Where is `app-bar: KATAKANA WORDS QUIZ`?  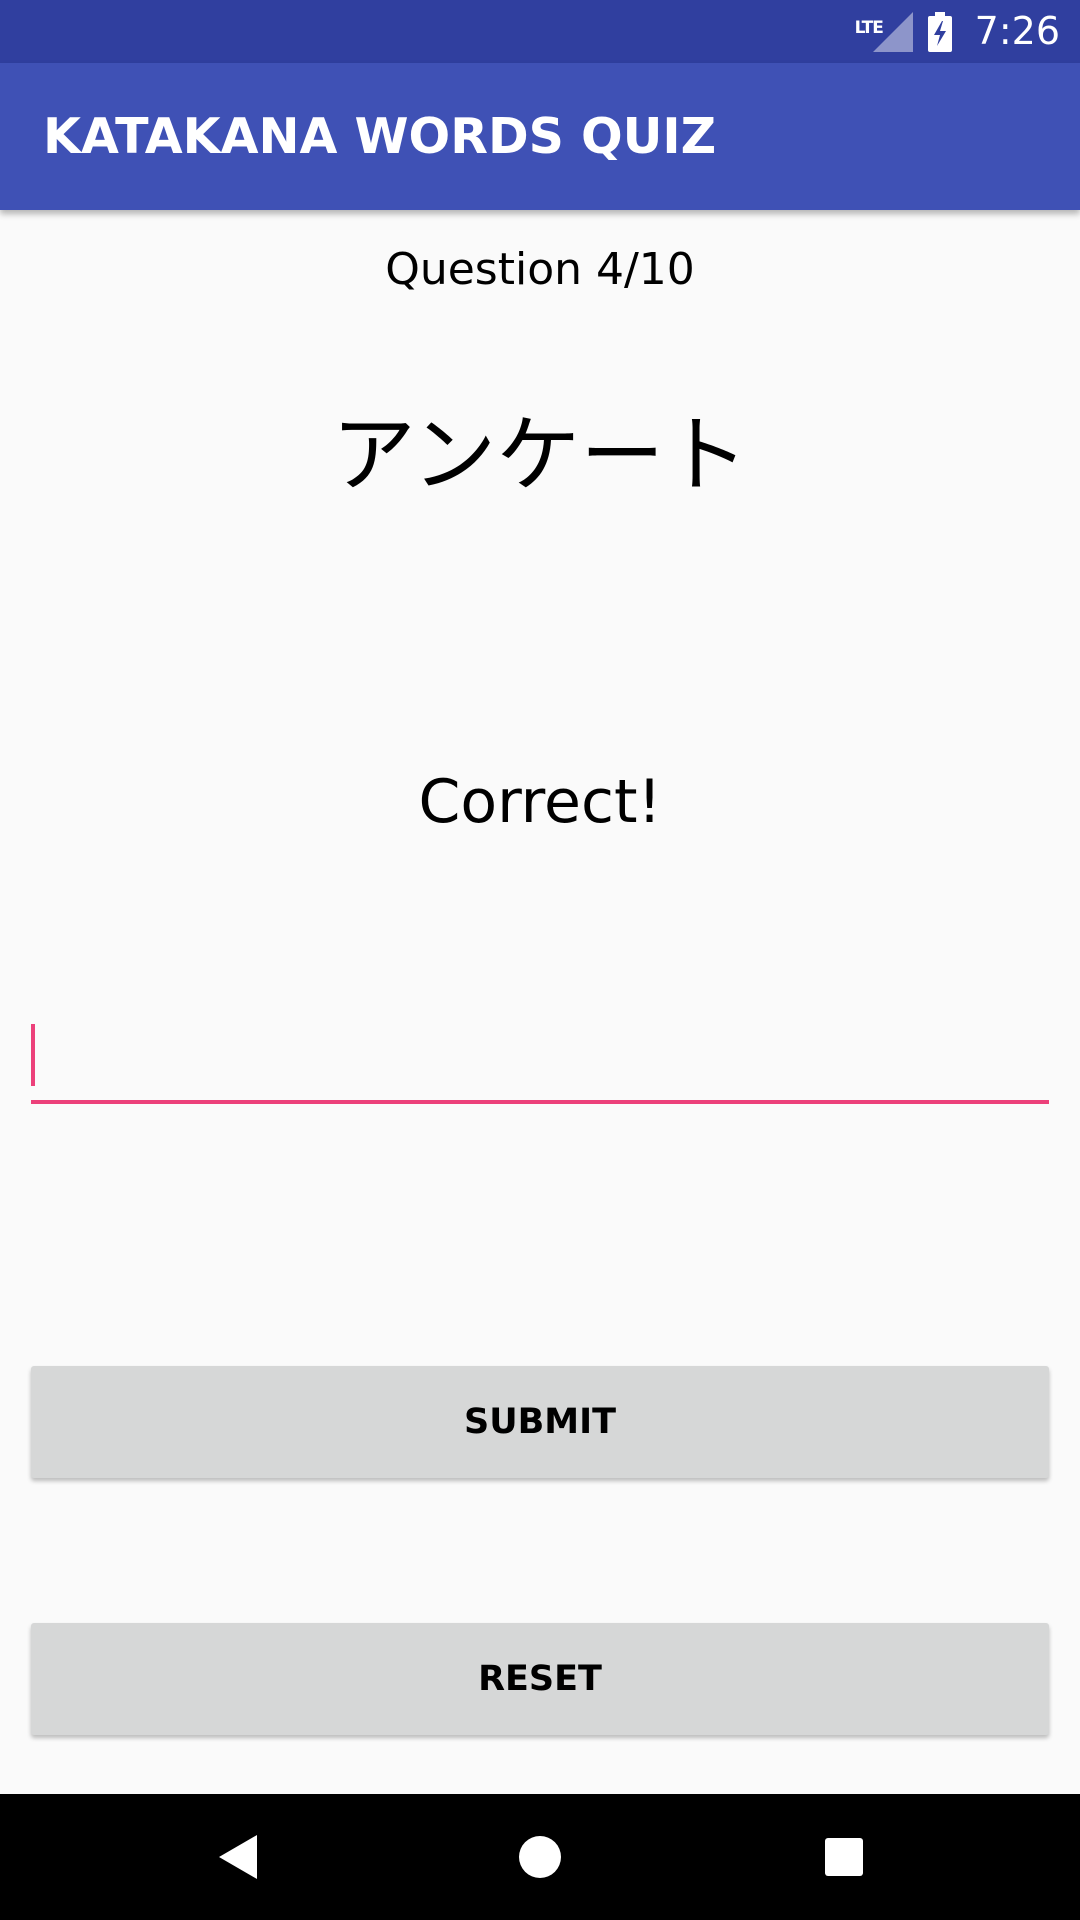
app-bar: KATAKANA WORDS QUIZ is located at coordinates (540, 136).